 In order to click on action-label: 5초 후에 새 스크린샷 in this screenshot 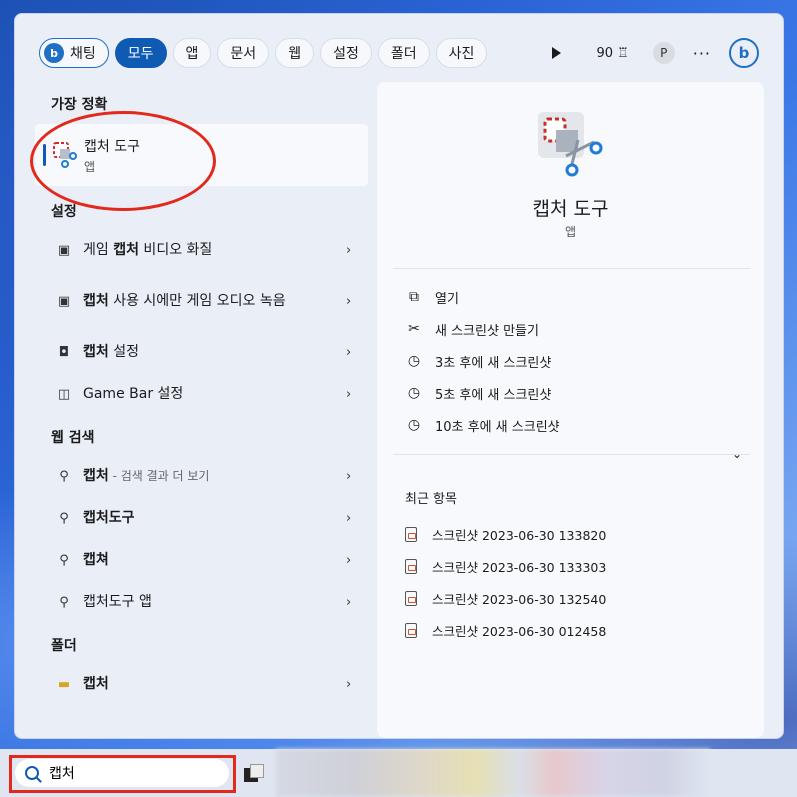, I will do `click(493, 395)`.